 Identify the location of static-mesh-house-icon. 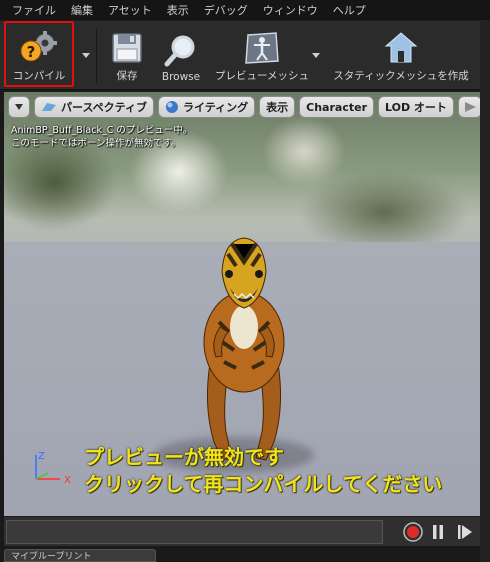
(401, 47).